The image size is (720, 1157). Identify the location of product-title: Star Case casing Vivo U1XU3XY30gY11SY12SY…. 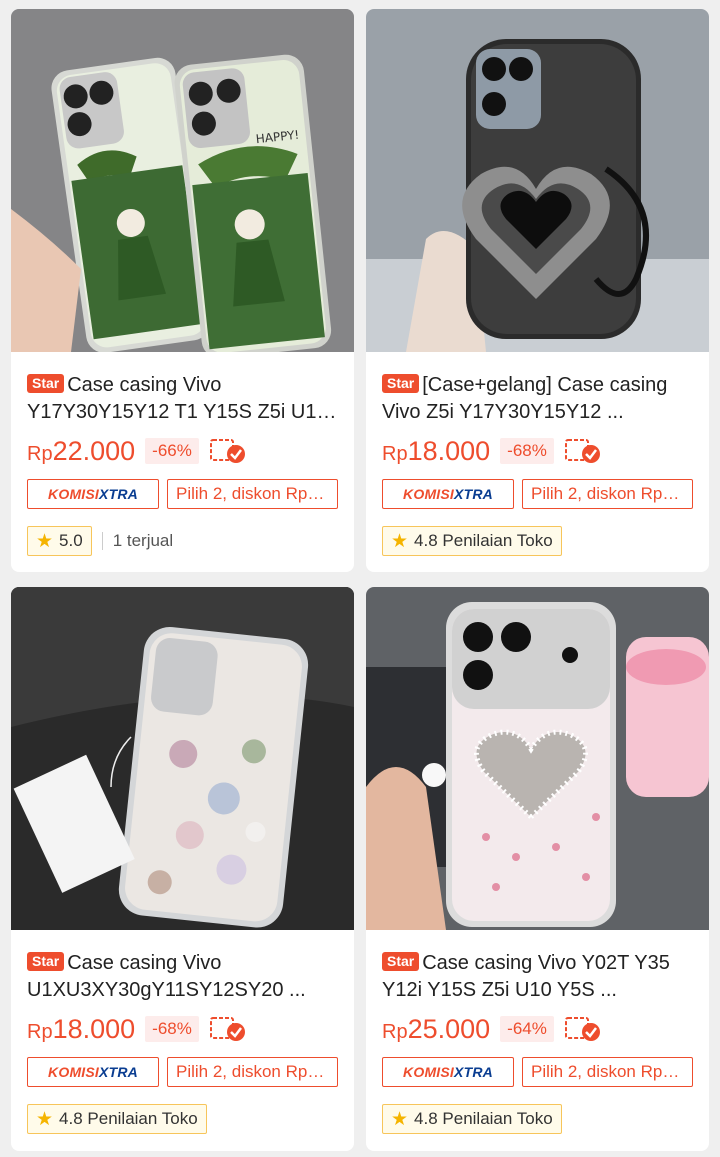
(182, 977).